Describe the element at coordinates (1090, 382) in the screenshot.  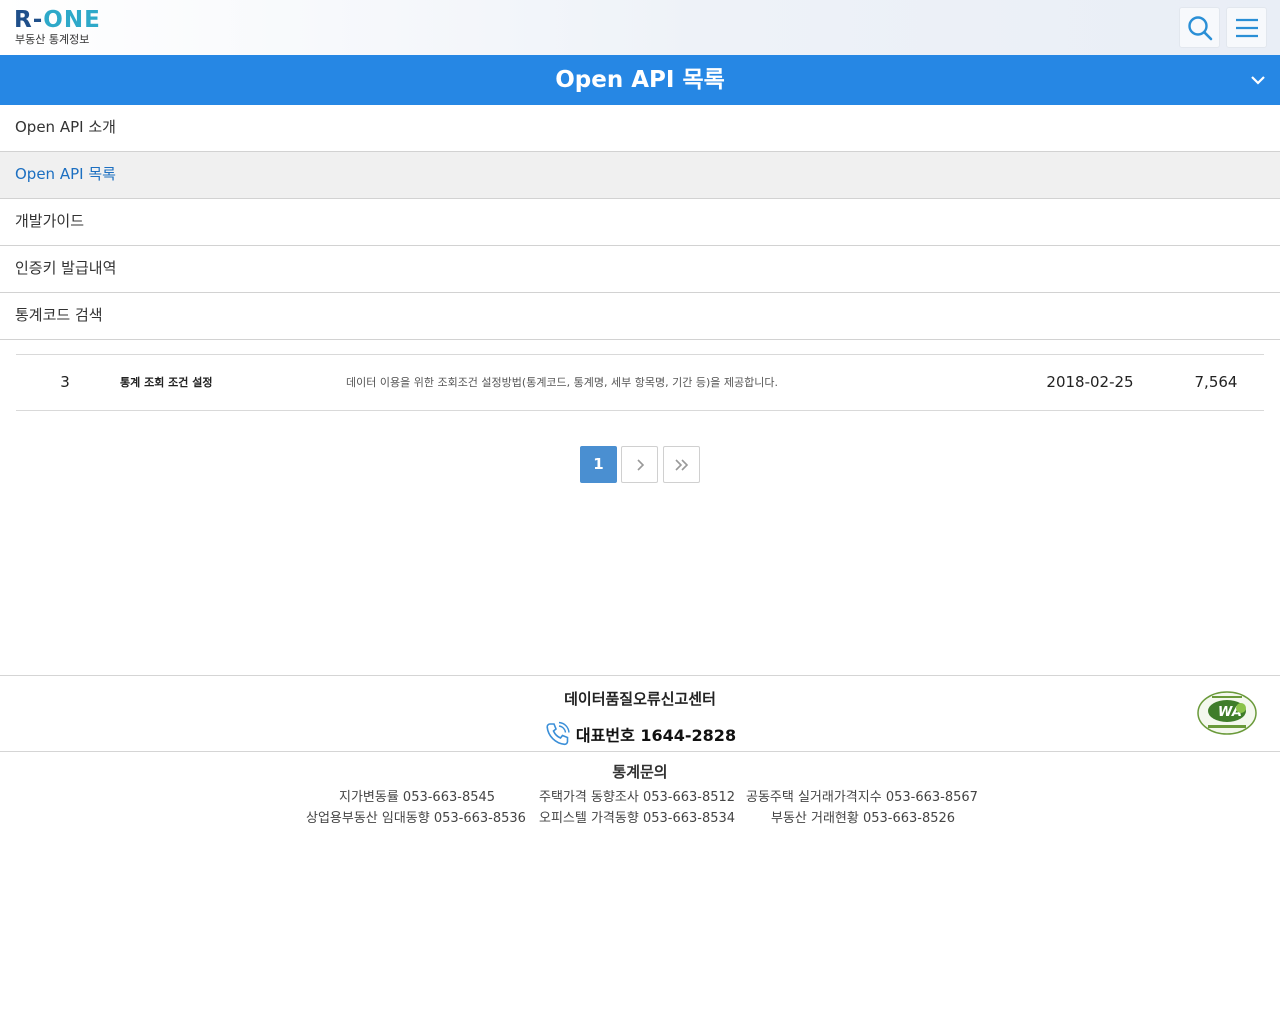
I see `registration-date: 2018-02-25` at that location.